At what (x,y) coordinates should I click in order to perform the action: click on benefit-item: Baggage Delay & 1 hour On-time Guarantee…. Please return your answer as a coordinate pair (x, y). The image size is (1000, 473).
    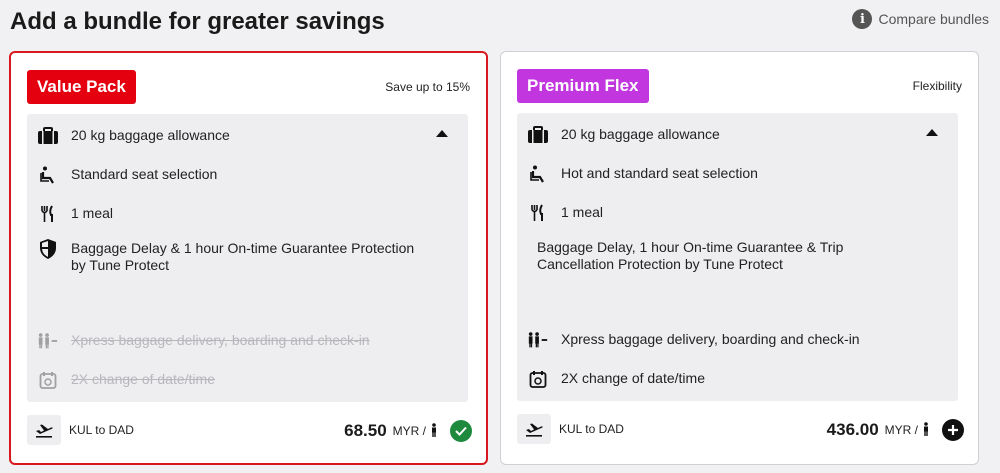
    Looking at the image, I should click on (227, 256).